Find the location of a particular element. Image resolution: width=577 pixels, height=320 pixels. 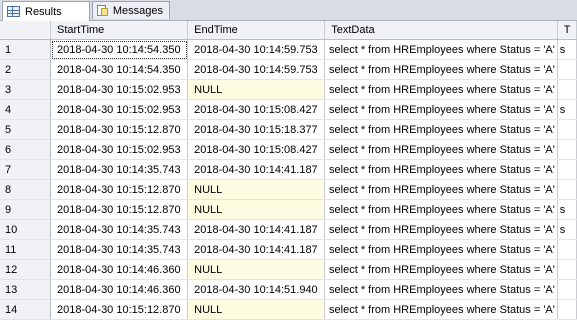

row-number: 7 is located at coordinates (26, 169).